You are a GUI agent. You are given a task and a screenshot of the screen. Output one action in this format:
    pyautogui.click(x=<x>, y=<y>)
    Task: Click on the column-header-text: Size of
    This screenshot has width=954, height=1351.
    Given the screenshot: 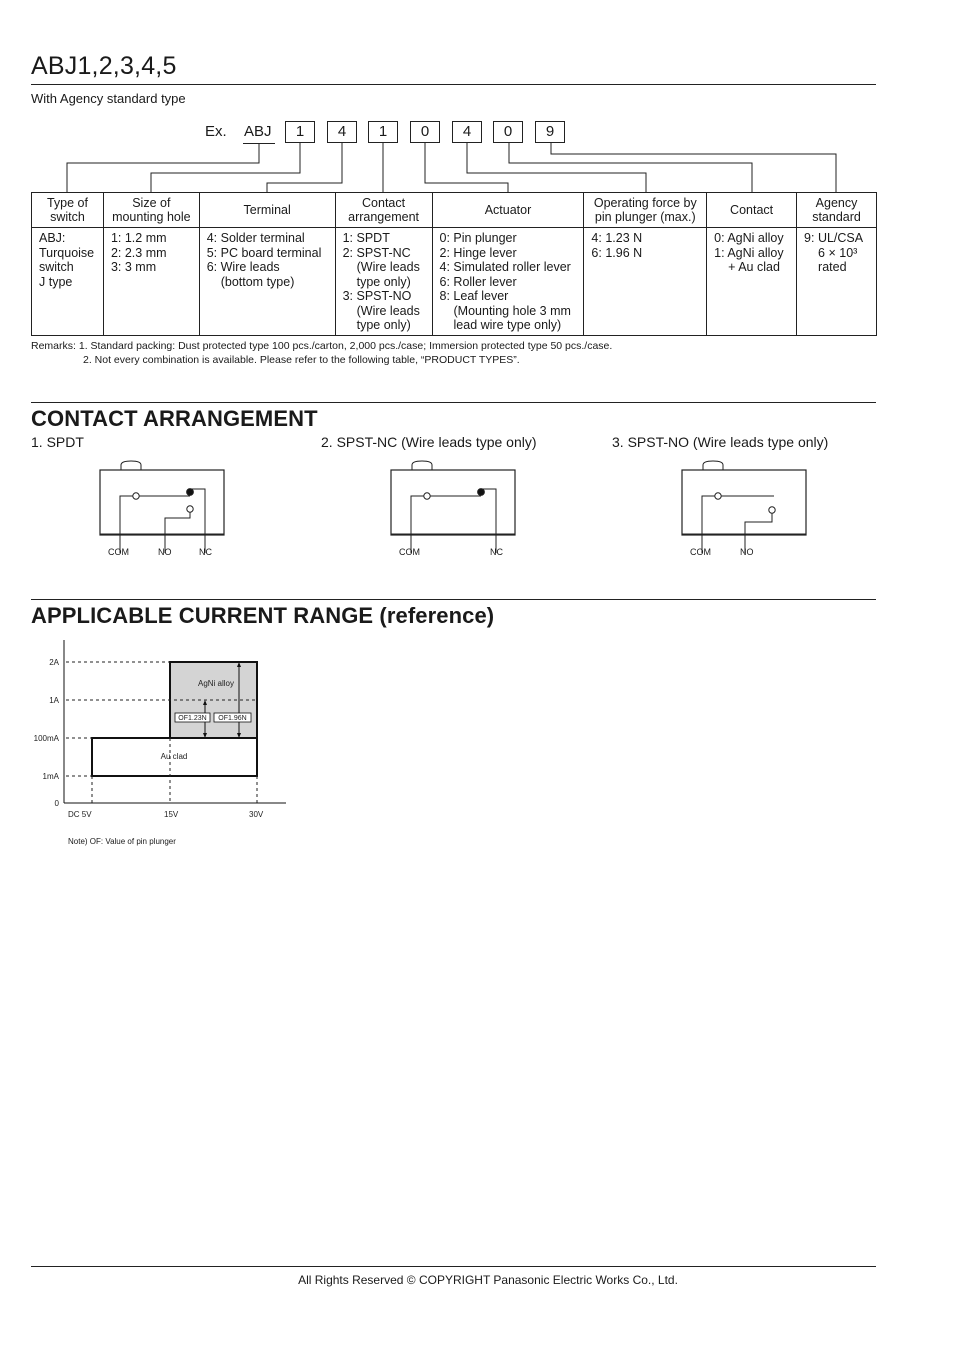 What is the action you would take?
    pyautogui.click(x=151, y=203)
    